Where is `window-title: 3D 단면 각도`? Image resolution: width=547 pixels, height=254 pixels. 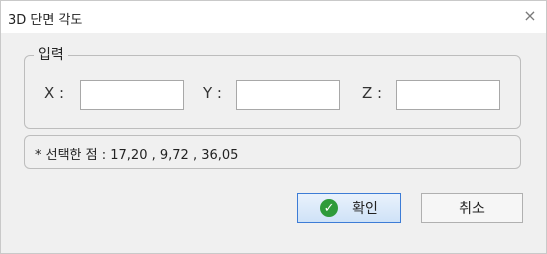 window-title: 3D 단면 각도 is located at coordinates (45, 20).